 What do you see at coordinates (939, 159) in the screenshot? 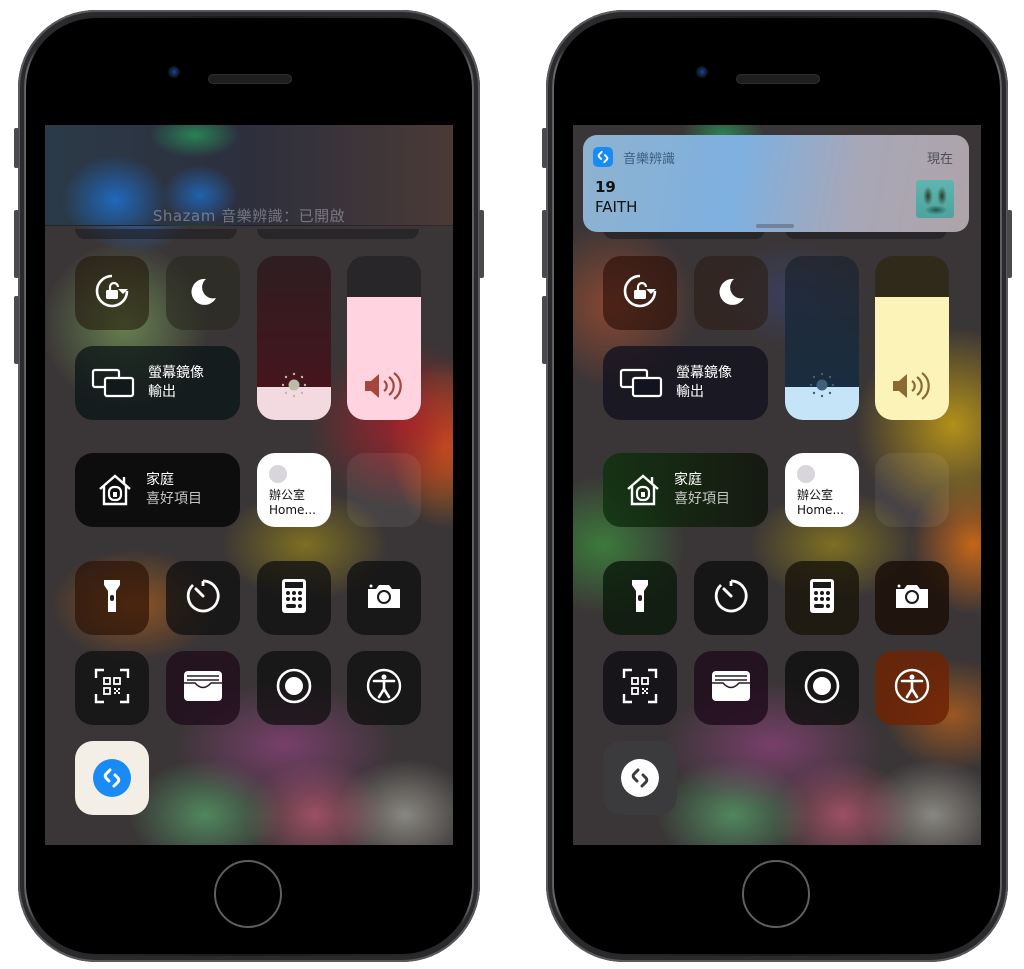
I see `notification-time: 現在` at bounding box center [939, 159].